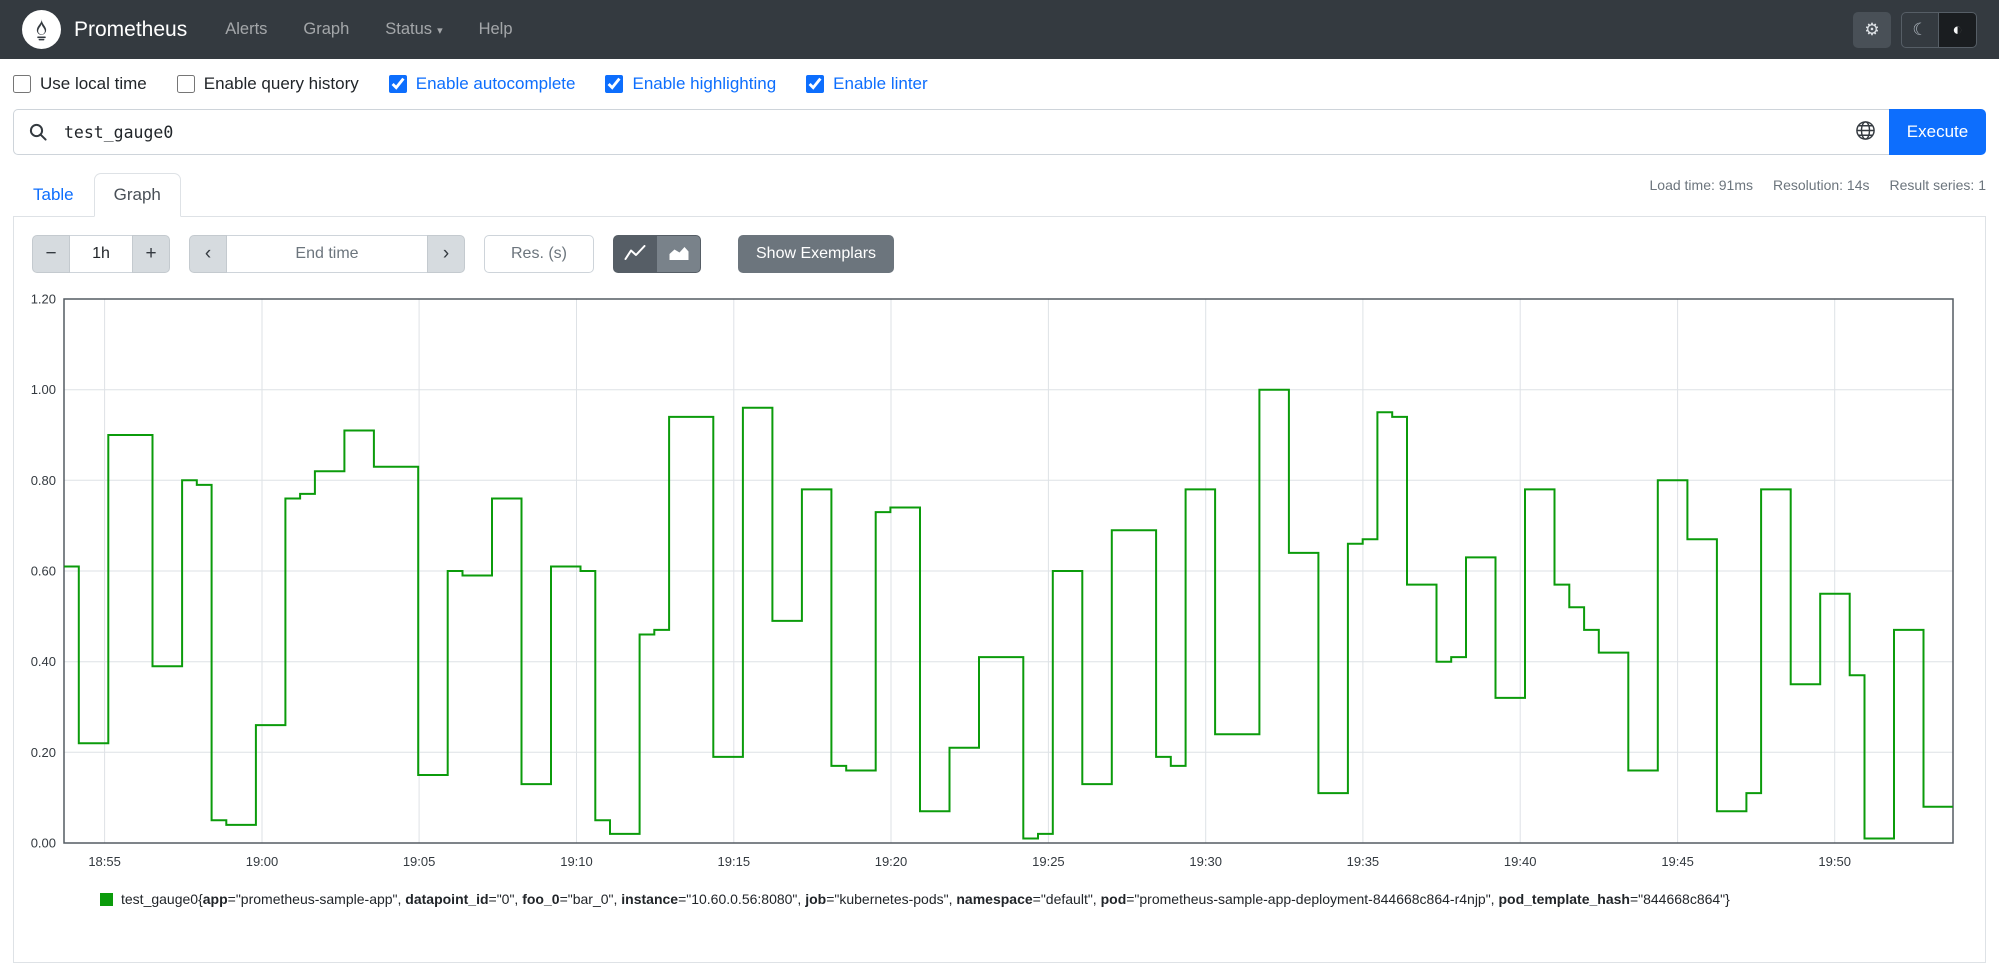  I want to click on range-control-group: − +, so click(101, 254).